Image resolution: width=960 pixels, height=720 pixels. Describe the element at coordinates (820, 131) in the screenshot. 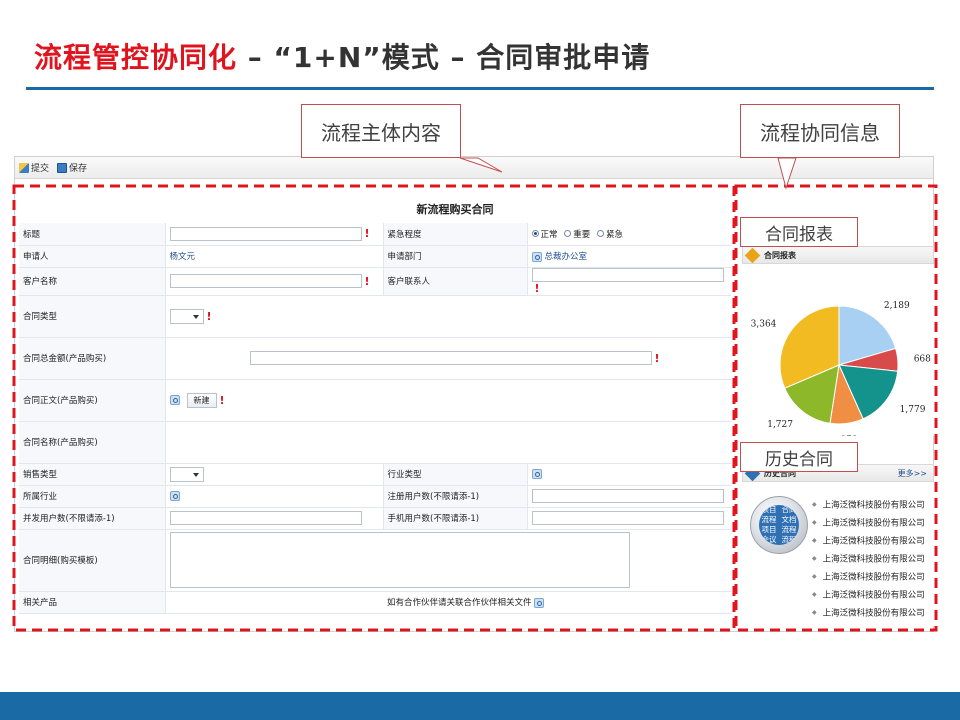

I see `callout-collab-info: 流程协同信息` at that location.